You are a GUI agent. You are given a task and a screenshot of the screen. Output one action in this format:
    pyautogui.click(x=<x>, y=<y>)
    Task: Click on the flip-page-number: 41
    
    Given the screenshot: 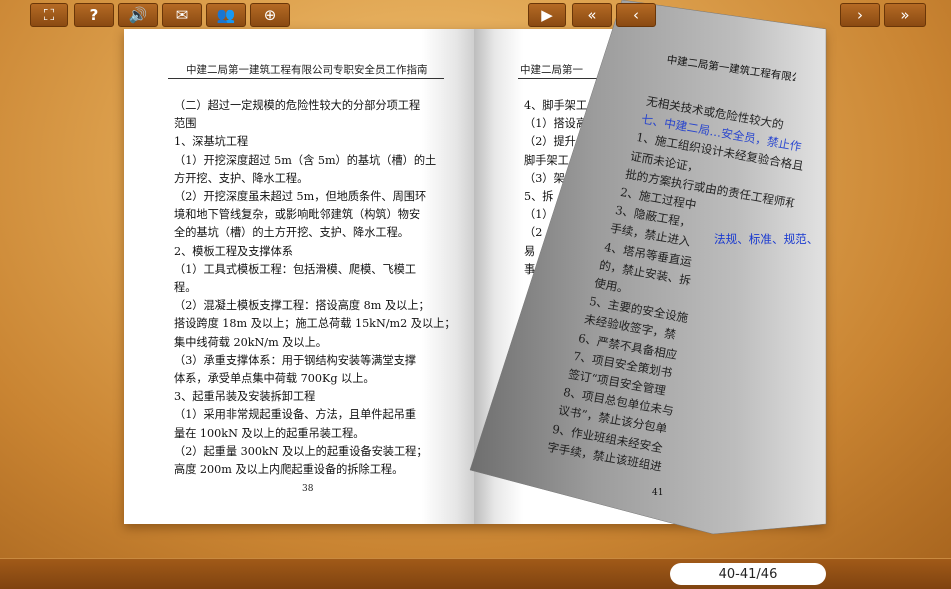 What is the action you would take?
    pyautogui.click(x=658, y=493)
    